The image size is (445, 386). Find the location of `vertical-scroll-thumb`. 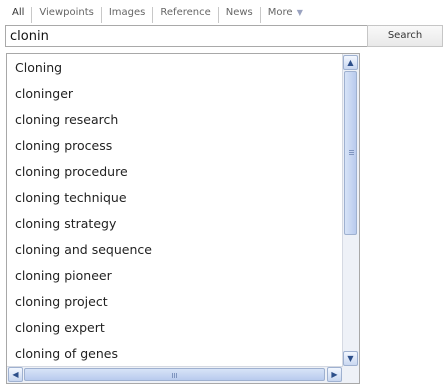

vertical-scroll-thumb is located at coordinates (350, 153).